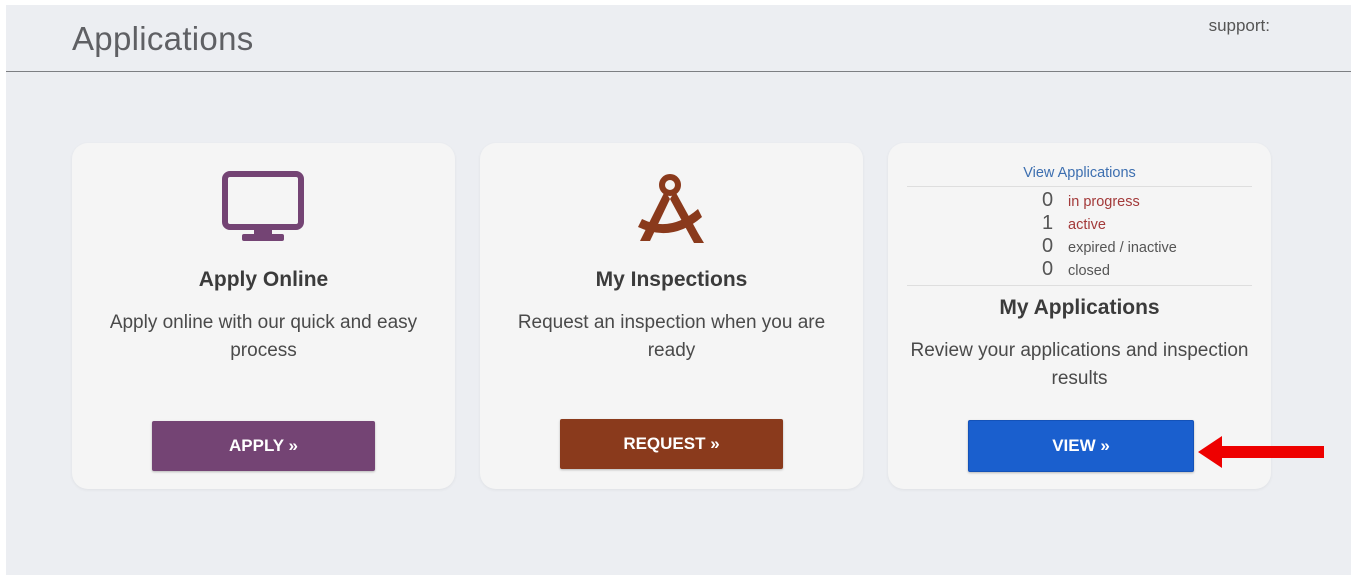  What do you see at coordinates (670, 210) in the screenshot?
I see `compass-icon` at bounding box center [670, 210].